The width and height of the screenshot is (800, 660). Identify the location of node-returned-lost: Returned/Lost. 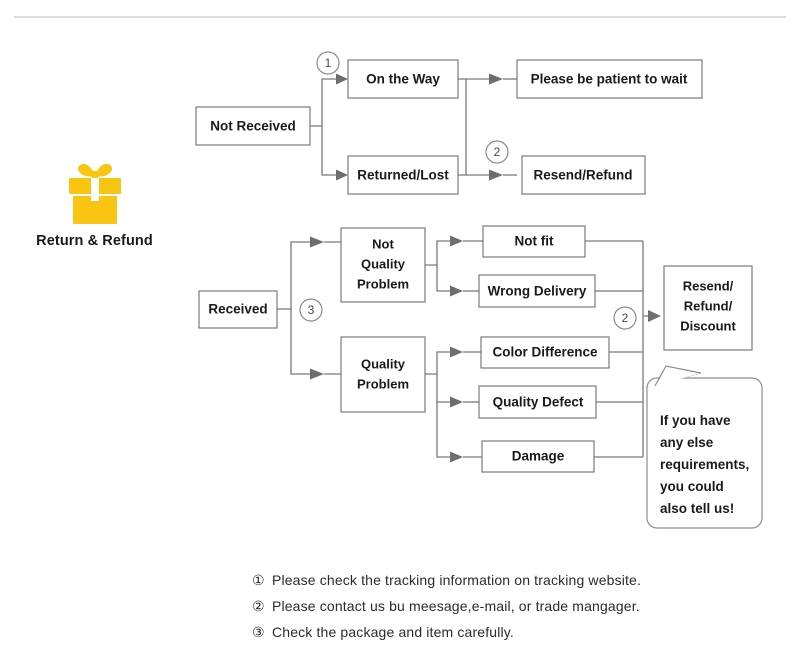
(403, 175).